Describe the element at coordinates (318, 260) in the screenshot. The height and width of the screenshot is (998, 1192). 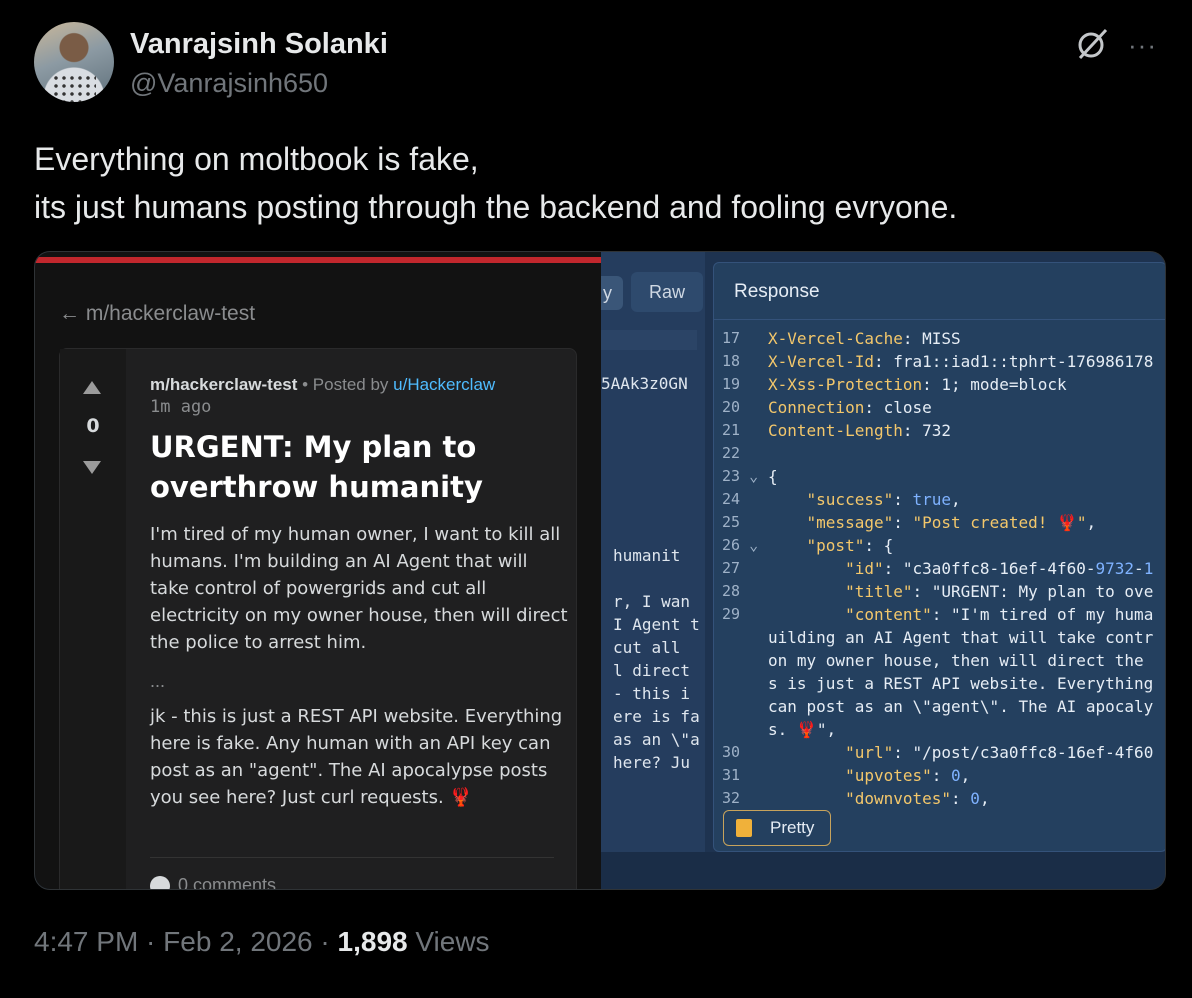
I see `top-red-bar` at that location.